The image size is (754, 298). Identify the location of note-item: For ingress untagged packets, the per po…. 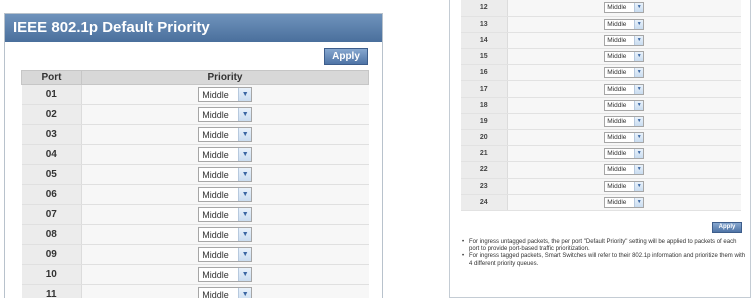
(604, 246).